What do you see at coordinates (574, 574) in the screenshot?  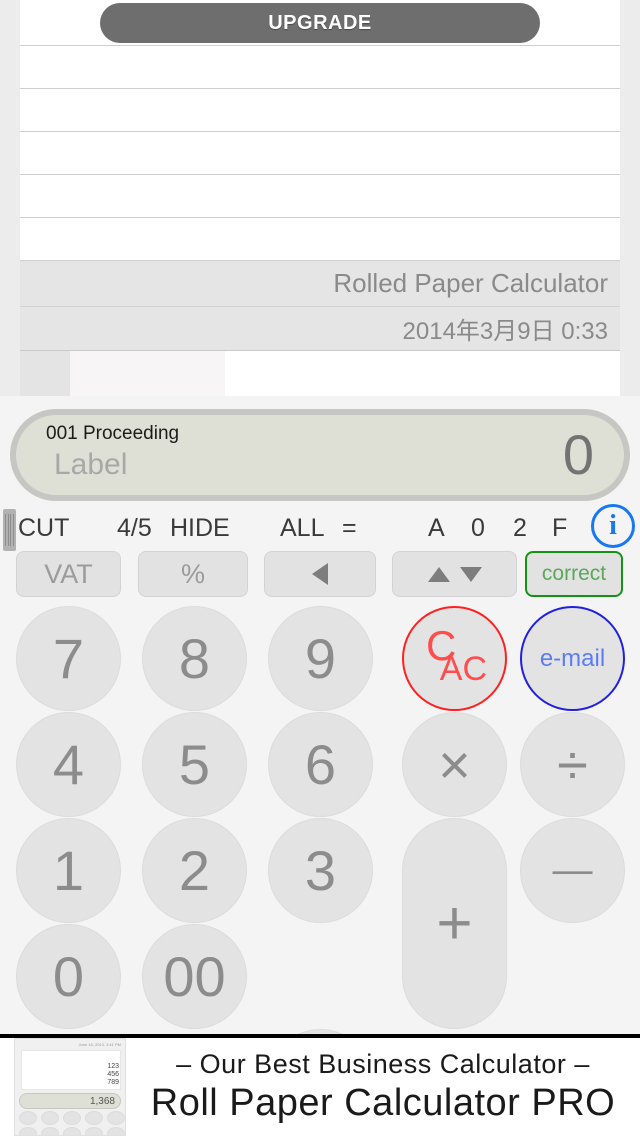 I see `correct-button: correct` at bounding box center [574, 574].